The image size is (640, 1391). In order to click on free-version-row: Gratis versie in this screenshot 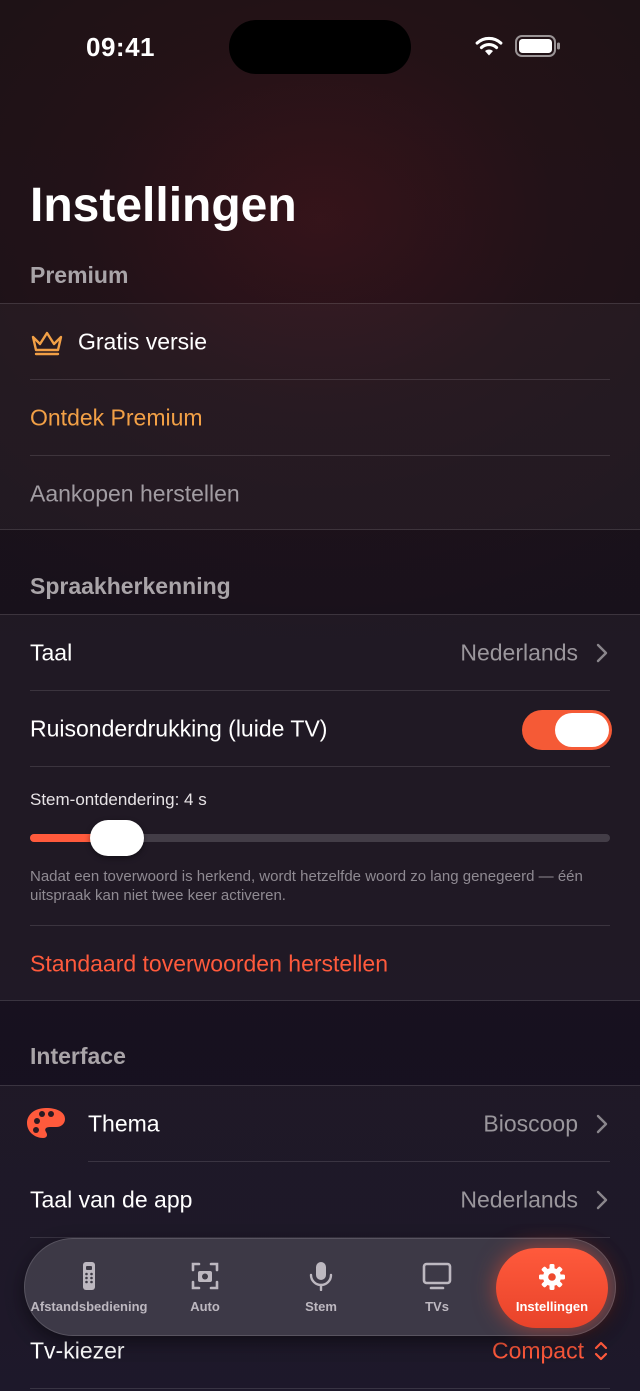, I will do `click(320, 342)`.